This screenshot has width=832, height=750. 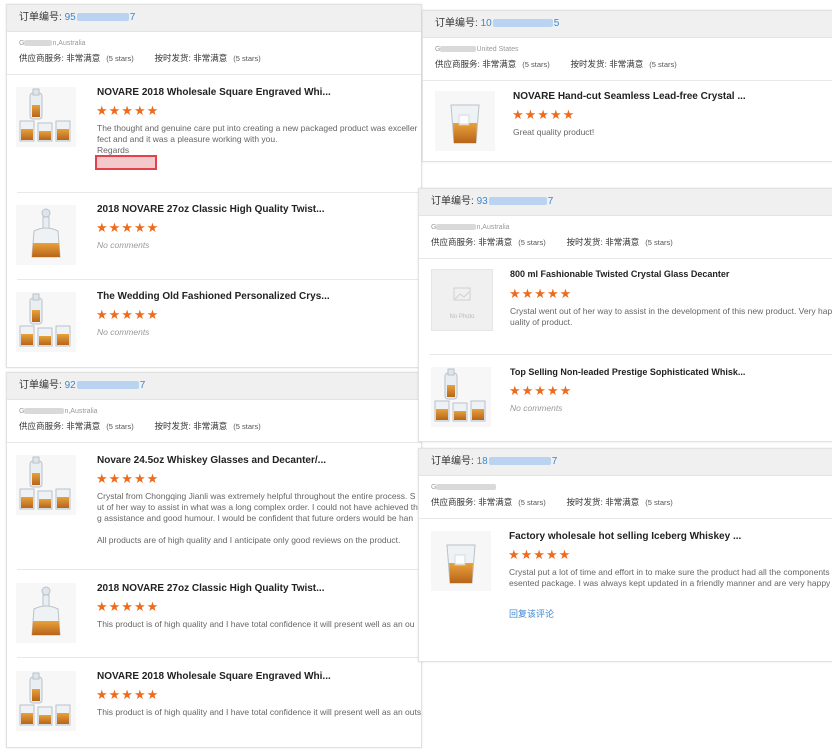 I want to click on no-photo-placeholder: No Photo, so click(x=462, y=300).